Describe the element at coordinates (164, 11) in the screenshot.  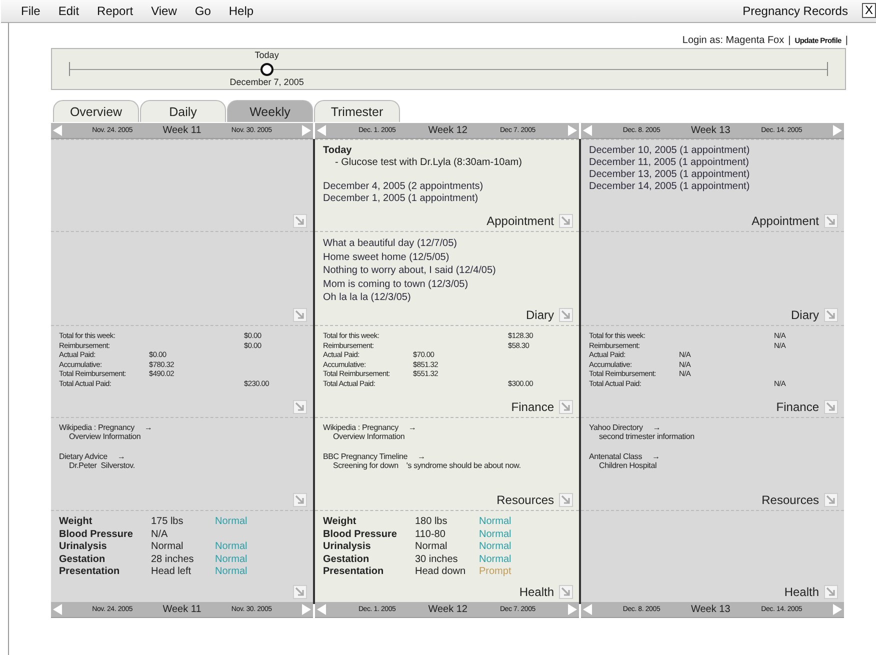
I see `menu-item: View` at that location.